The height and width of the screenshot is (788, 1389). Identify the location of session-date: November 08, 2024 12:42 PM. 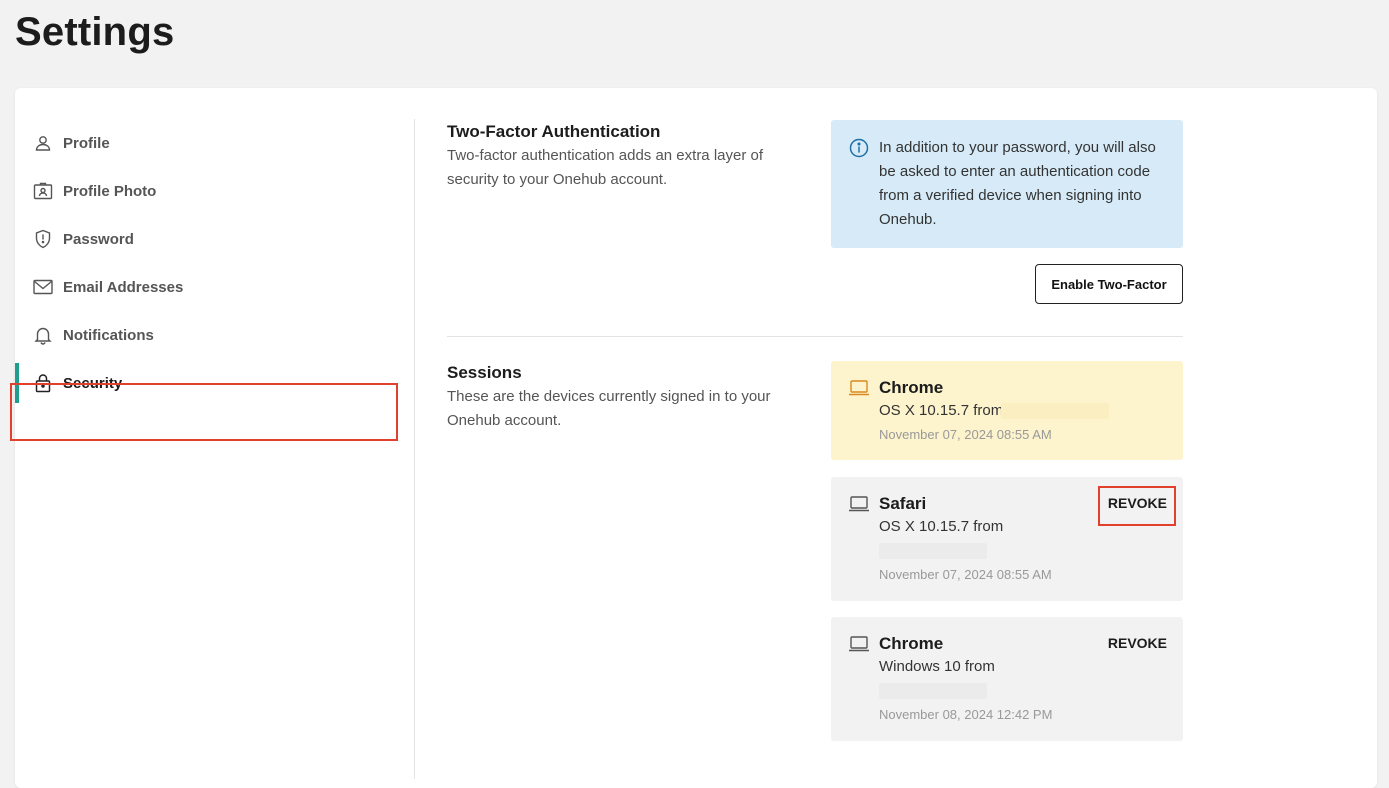
(966, 714).